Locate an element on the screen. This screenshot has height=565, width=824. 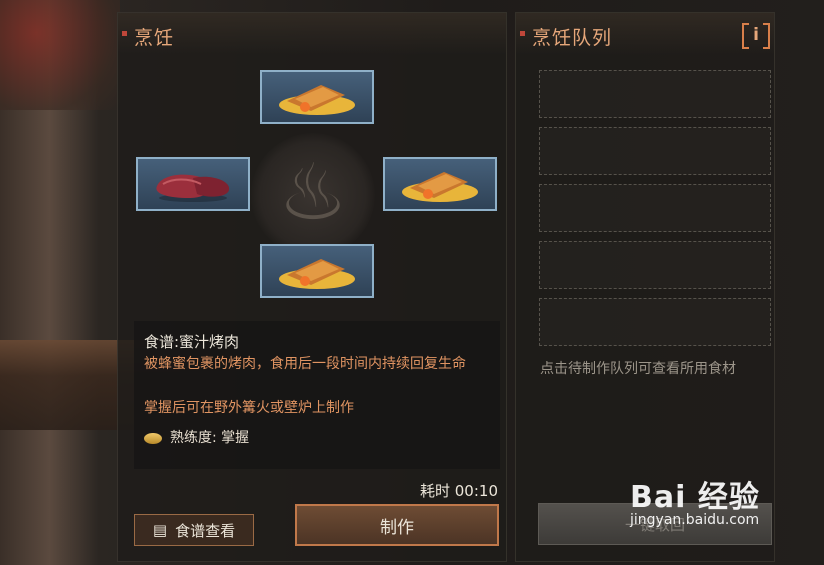
watermark-url: jingyan.baidu.com is located at coordinates (695, 520).